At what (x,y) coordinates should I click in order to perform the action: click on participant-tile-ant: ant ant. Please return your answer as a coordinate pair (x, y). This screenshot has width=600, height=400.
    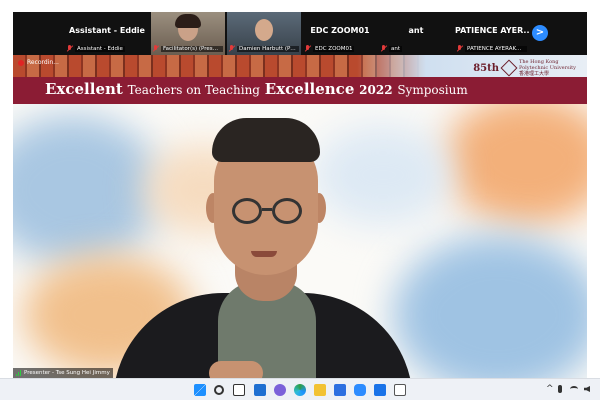
    Looking at the image, I should click on (416, 33).